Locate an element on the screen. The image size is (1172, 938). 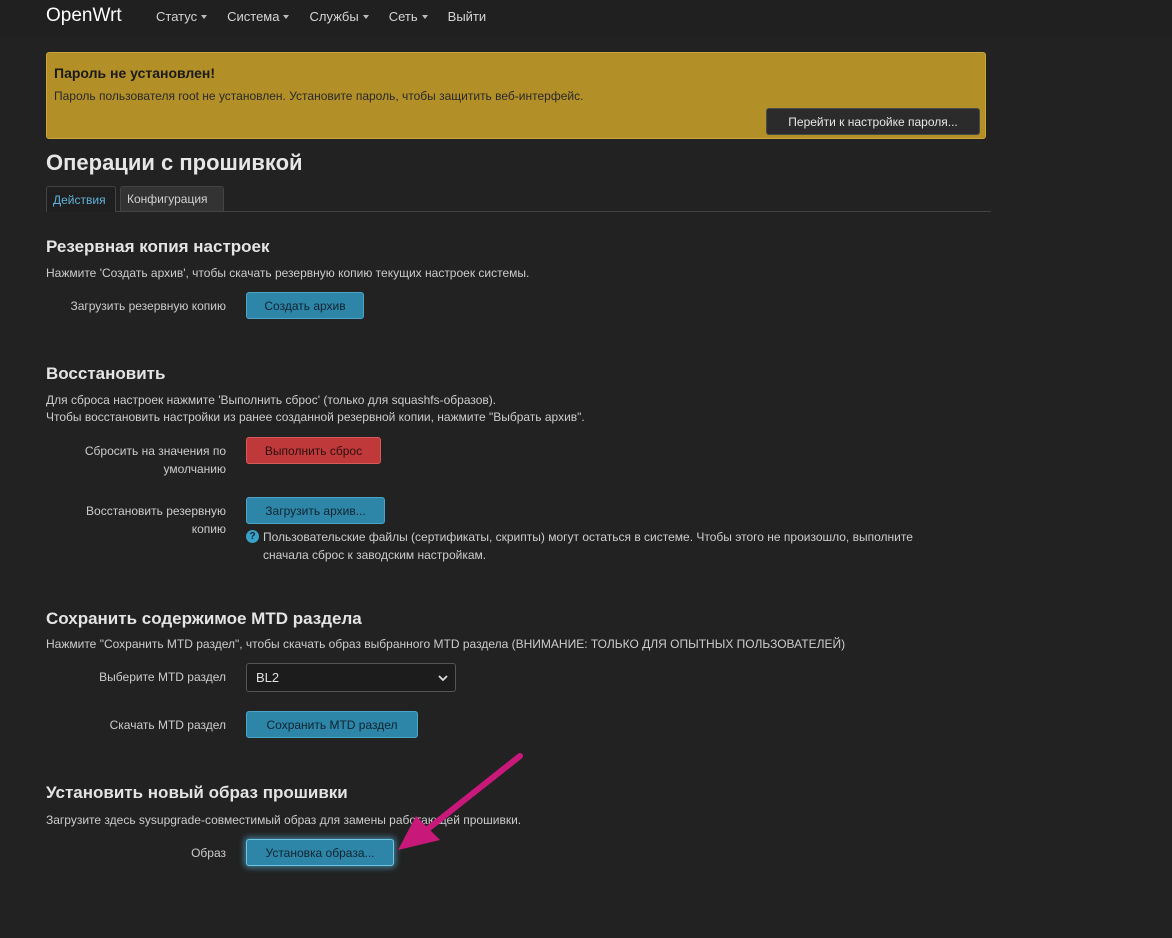
backup-section-title: Резервная копия настроек is located at coordinates (158, 246).